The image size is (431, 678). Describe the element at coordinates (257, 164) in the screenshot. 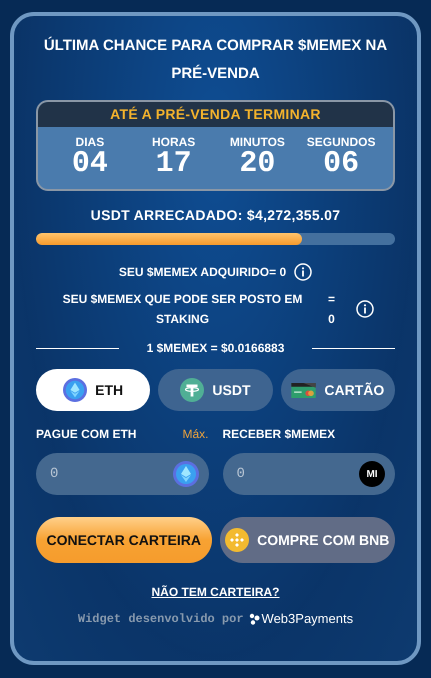

I see `countdown-value: 20` at that location.